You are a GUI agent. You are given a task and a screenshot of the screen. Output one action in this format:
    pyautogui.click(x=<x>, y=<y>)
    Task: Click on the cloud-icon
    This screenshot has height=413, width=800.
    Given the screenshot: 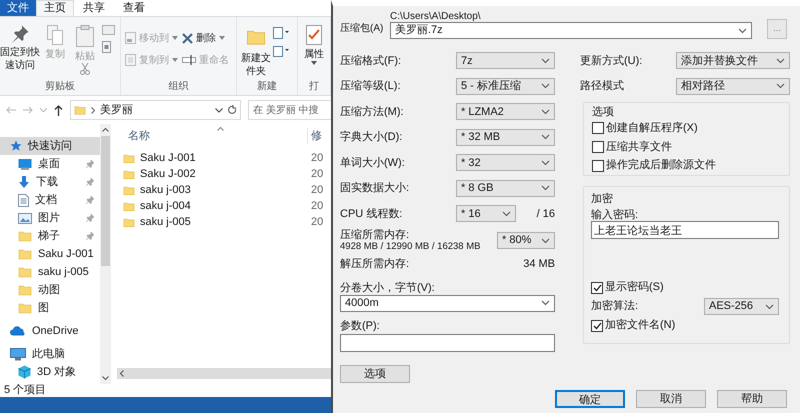 What is the action you would take?
    pyautogui.click(x=18, y=331)
    